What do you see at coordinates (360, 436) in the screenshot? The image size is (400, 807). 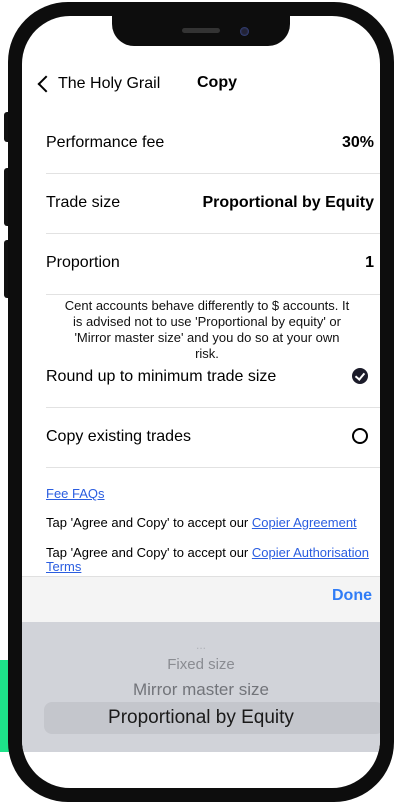 I see `empty-circle-icon` at bounding box center [360, 436].